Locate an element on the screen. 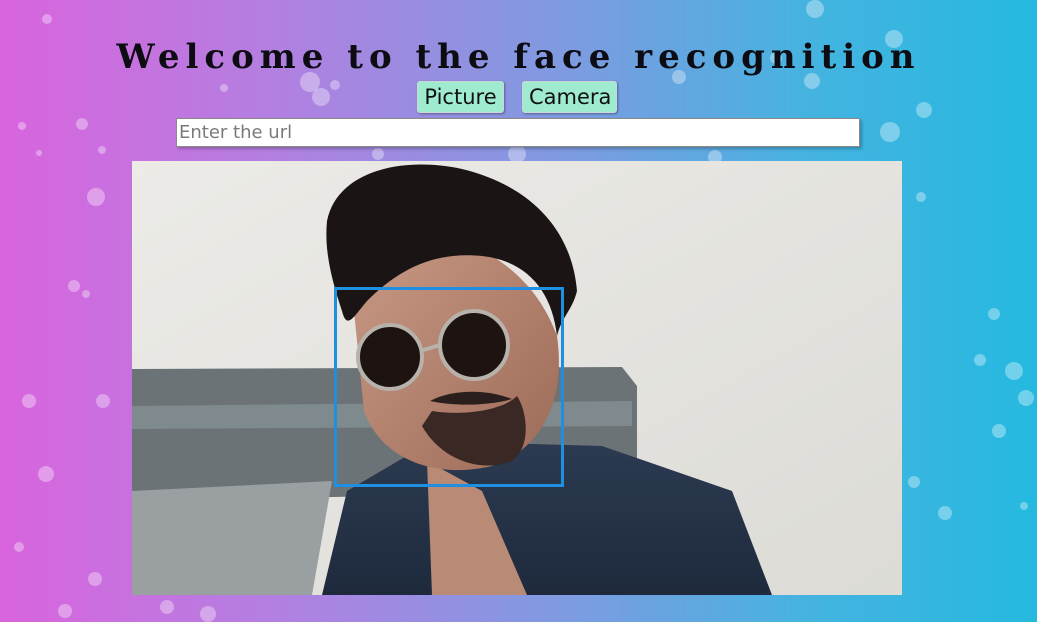 The image size is (1037, 622). face-detection-box is located at coordinates (449, 387).